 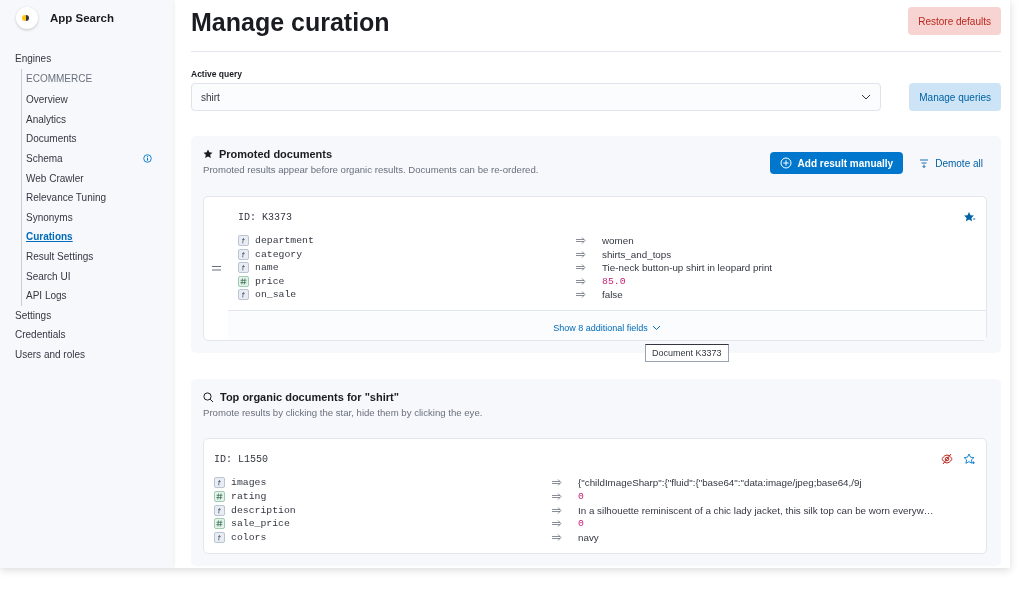 What do you see at coordinates (309, 397) in the screenshot?
I see `section-title: Top organic documents for "shirt"` at bounding box center [309, 397].